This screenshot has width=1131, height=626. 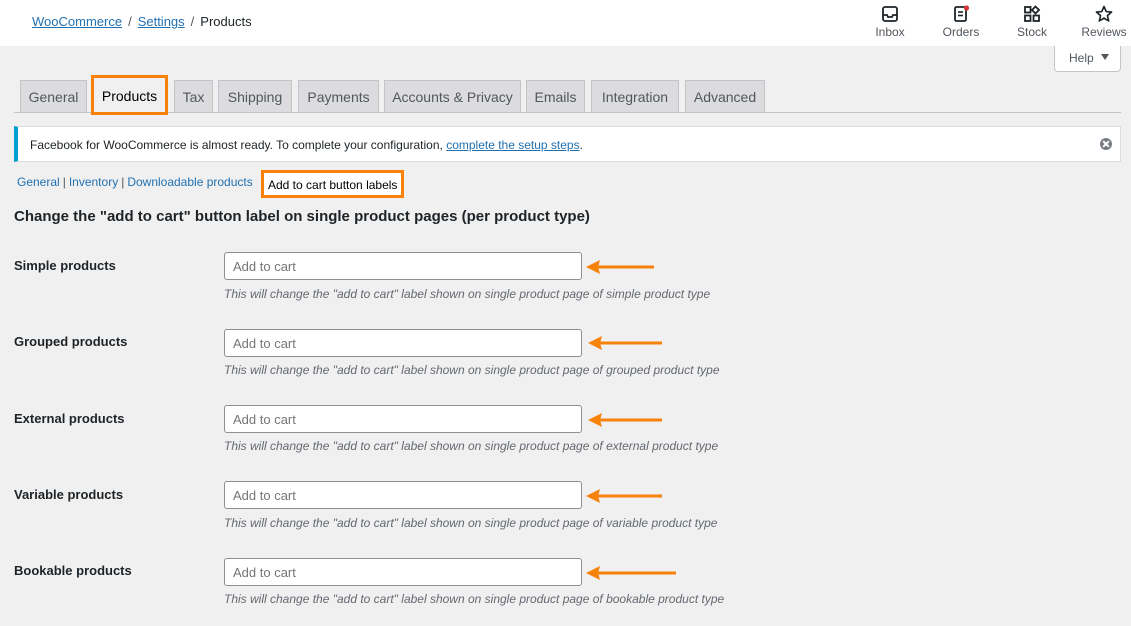 What do you see at coordinates (73, 570) in the screenshot?
I see `bookable-products-label: Bookable products` at bounding box center [73, 570].